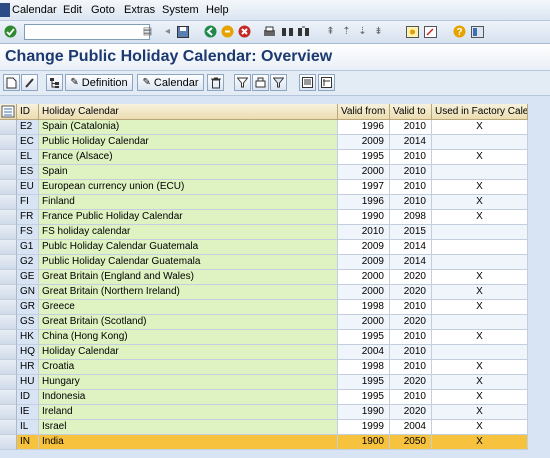 The height and width of the screenshot is (458, 550). What do you see at coordinates (167, 31) in the screenshot?
I see `dropdown-icon: ◂` at bounding box center [167, 31].